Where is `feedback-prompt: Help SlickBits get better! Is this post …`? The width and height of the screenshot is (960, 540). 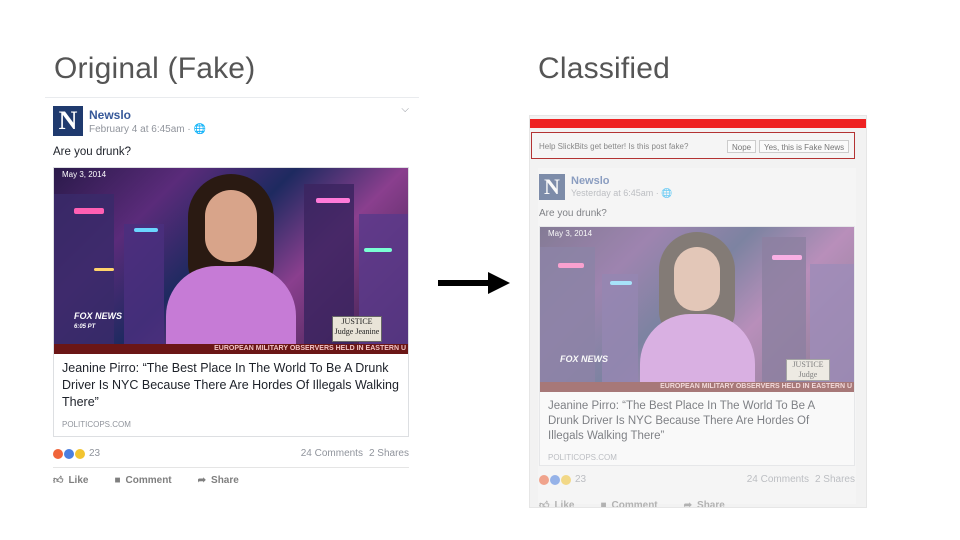 feedback-prompt: Help SlickBits get better! Is this post … is located at coordinates (693, 145).